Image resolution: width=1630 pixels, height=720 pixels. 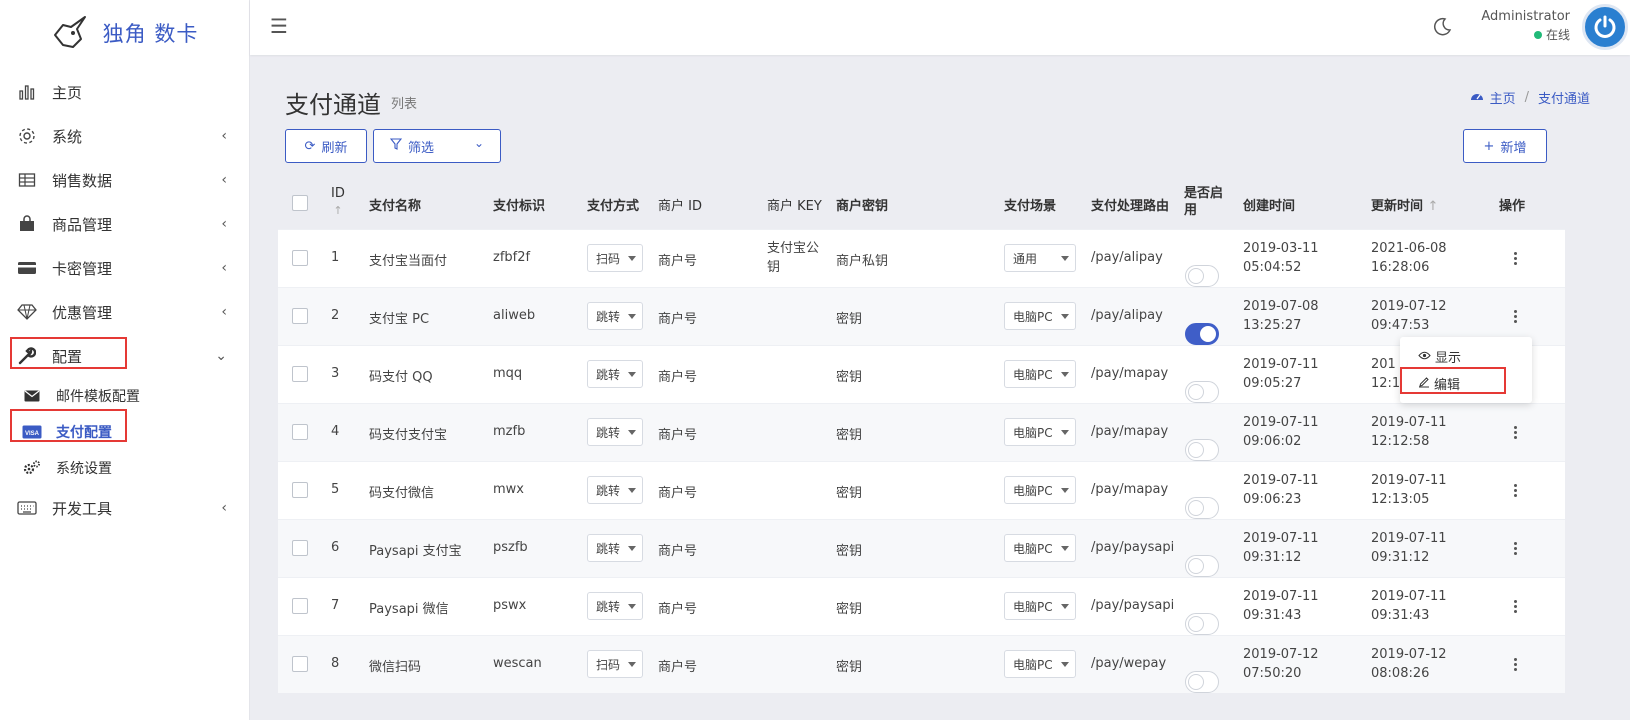 I want to click on cell-created-at: 2019-03-11 05:04:52, so click(x=1281, y=258).